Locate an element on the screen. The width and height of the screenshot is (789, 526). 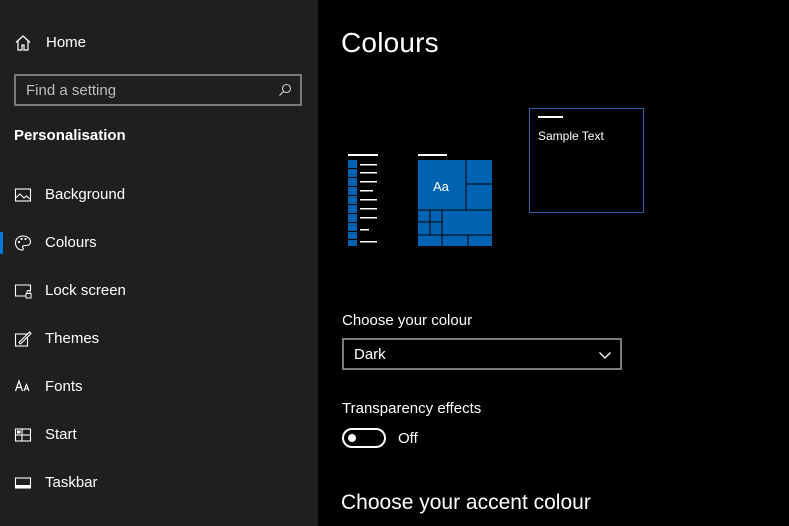
sidebar-item-label: Fonts is located at coordinates (64, 386).